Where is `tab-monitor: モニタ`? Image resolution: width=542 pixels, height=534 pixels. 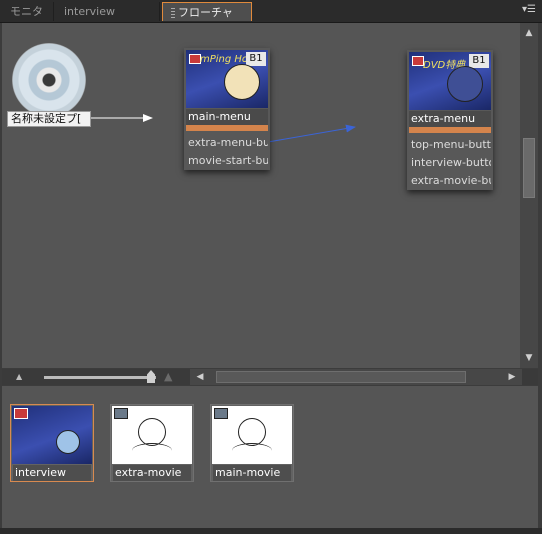
tab-monitor: モニタ is located at coordinates (28, 11).